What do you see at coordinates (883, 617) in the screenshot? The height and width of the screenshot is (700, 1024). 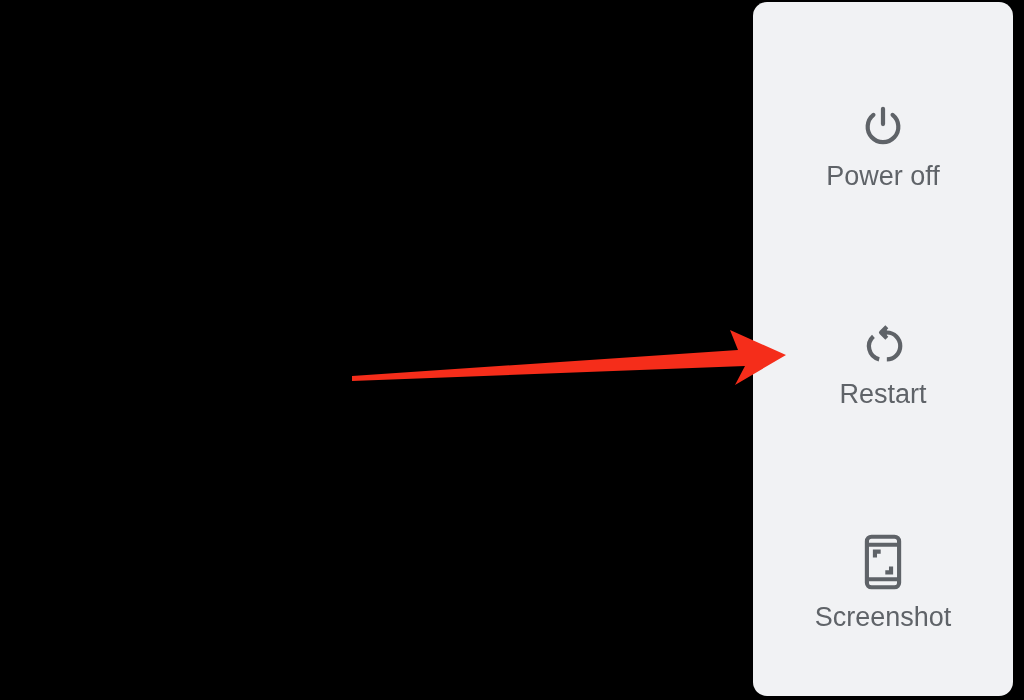 I see `menu-item-label: Screenshot` at bounding box center [883, 617].